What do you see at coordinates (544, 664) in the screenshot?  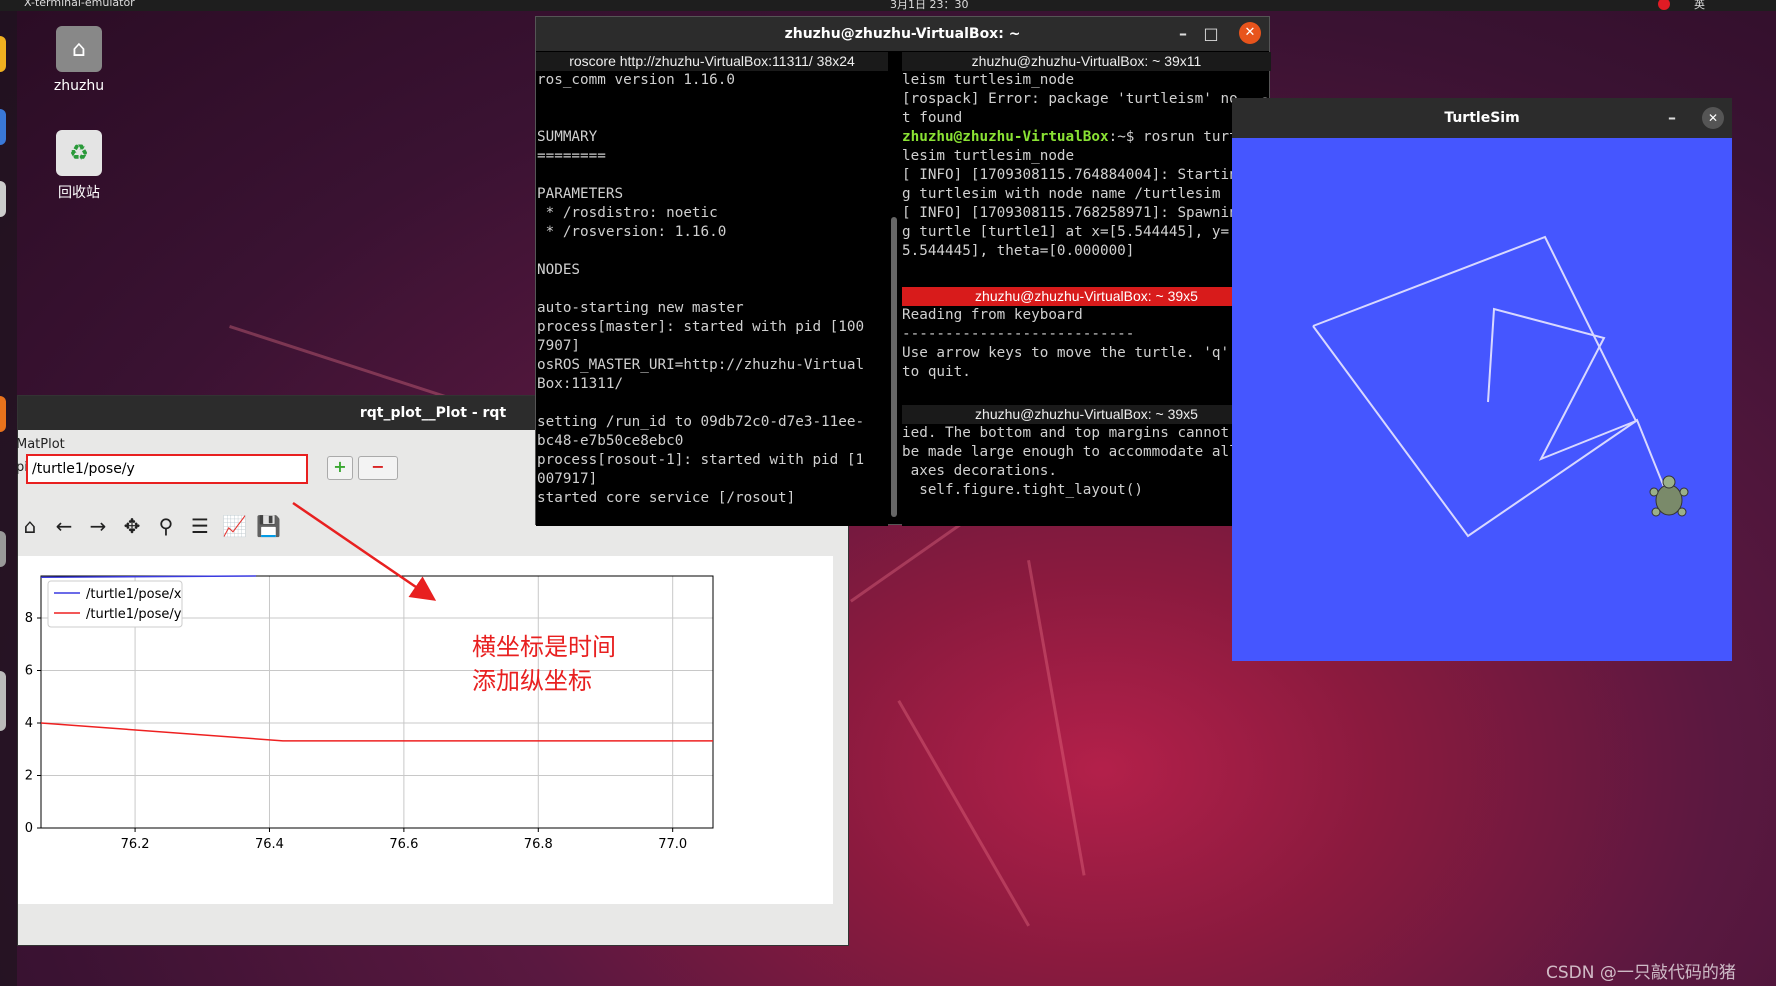 I see `annotation-text: 横坐标是时间 添加纵坐标` at bounding box center [544, 664].